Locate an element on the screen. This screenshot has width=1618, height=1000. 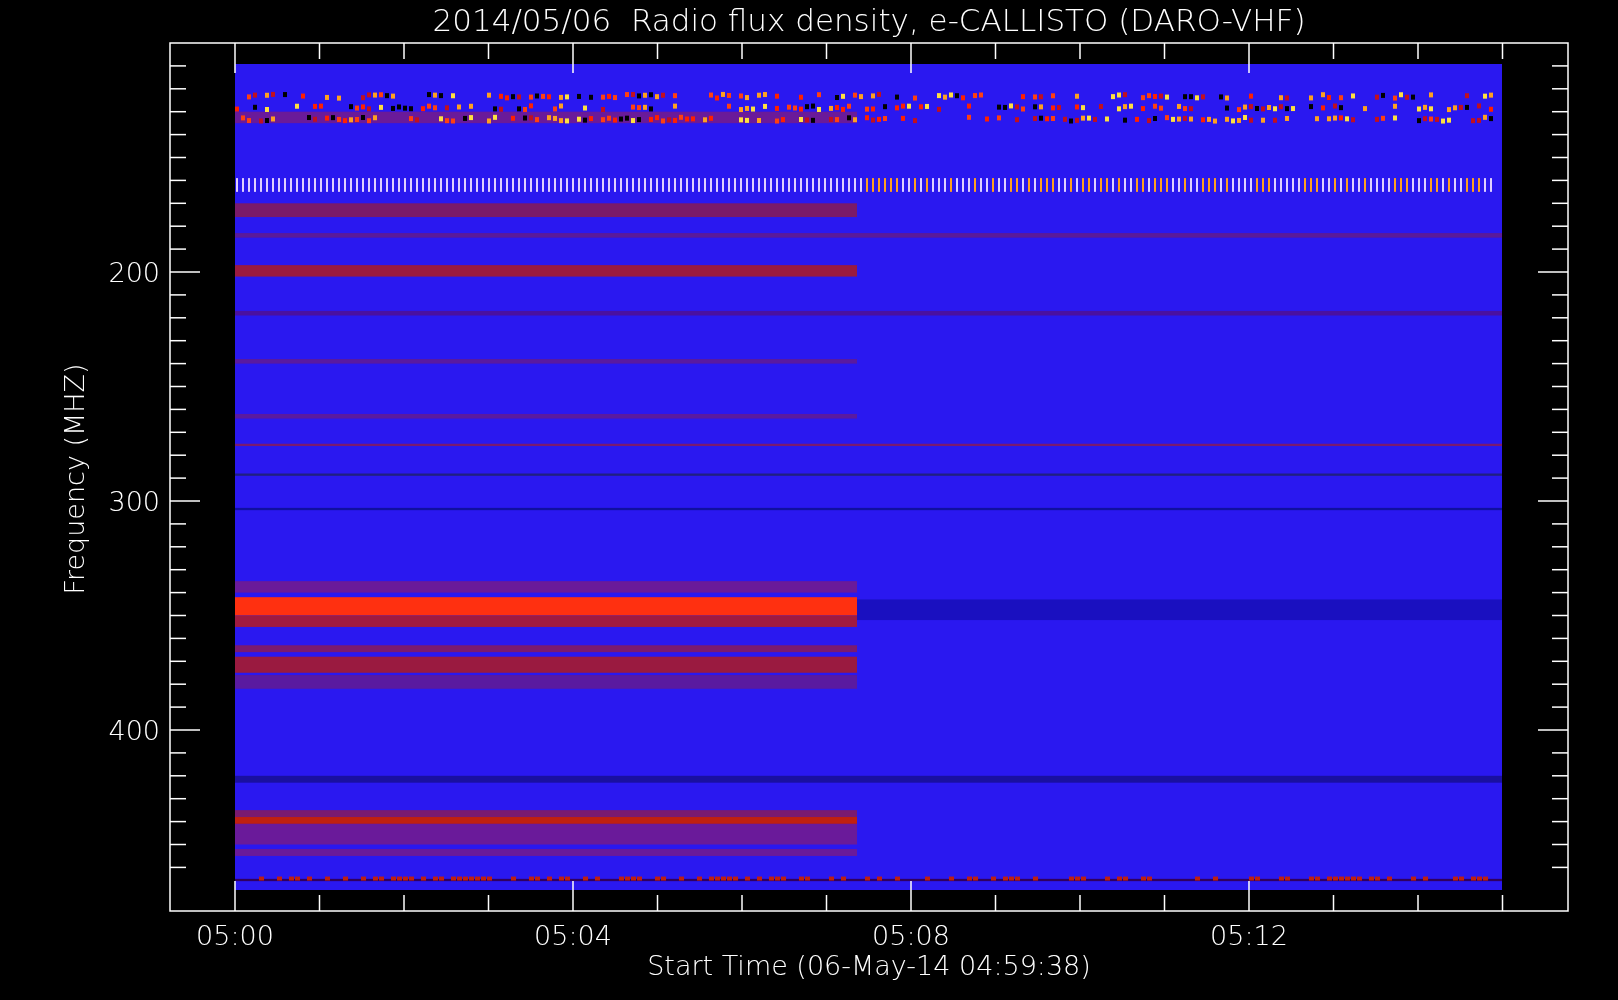
axis-label: Start Time (06-May-14 04:59:38) is located at coordinates (869, 965).